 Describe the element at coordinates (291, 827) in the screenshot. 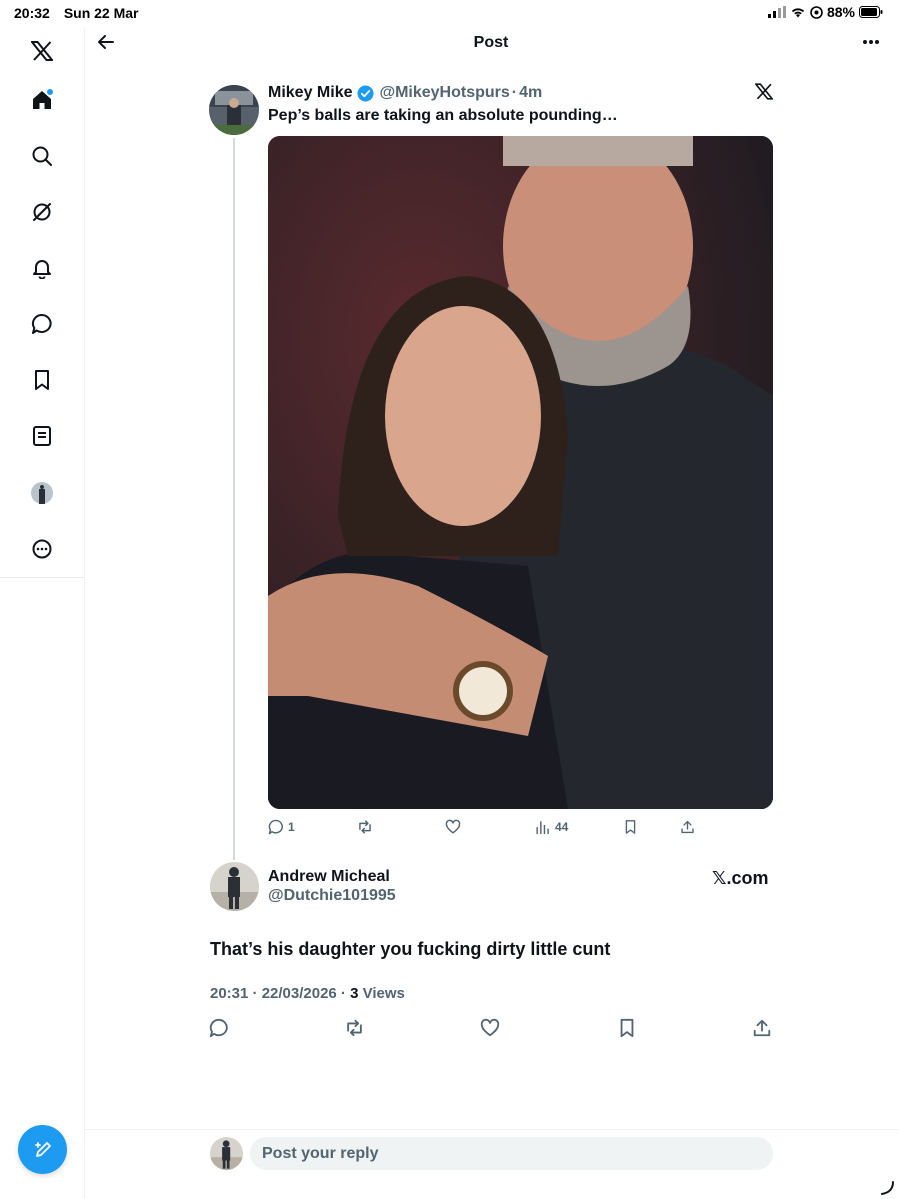

I see `reply-count: 1` at that location.